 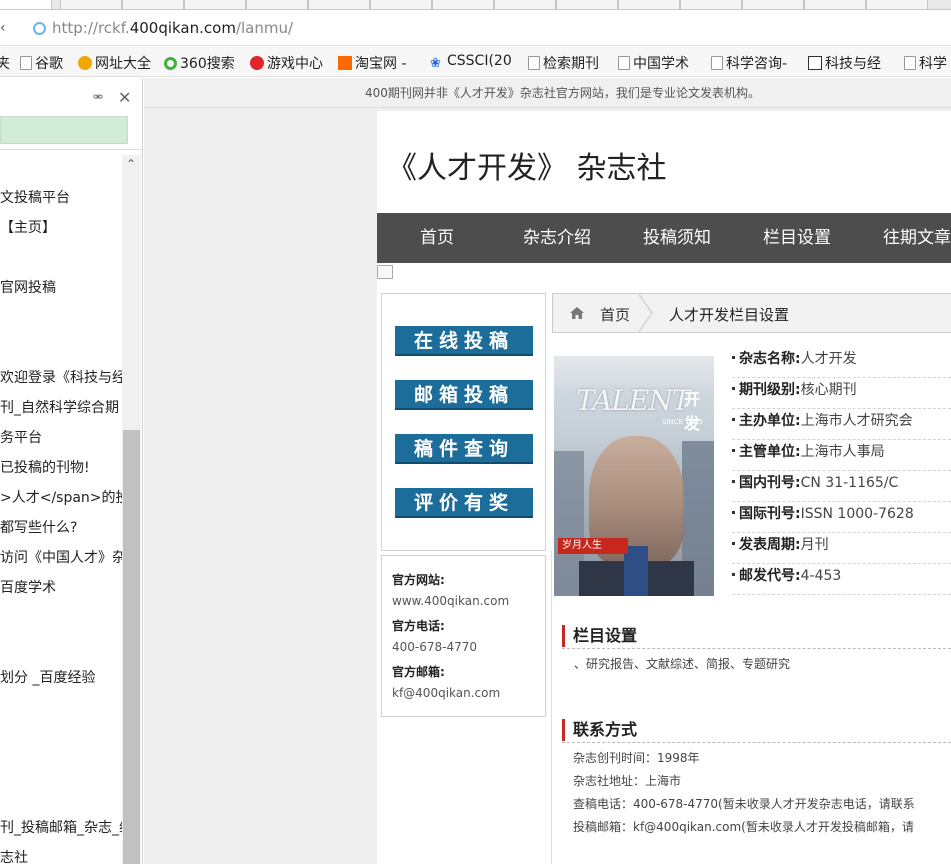 What do you see at coordinates (547, 93) in the screenshot?
I see `disclaimer-notice: 400期刊网并非《人才开发》杂志社官方网站，我们是专业论文发表机构。` at bounding box center [547, 93].